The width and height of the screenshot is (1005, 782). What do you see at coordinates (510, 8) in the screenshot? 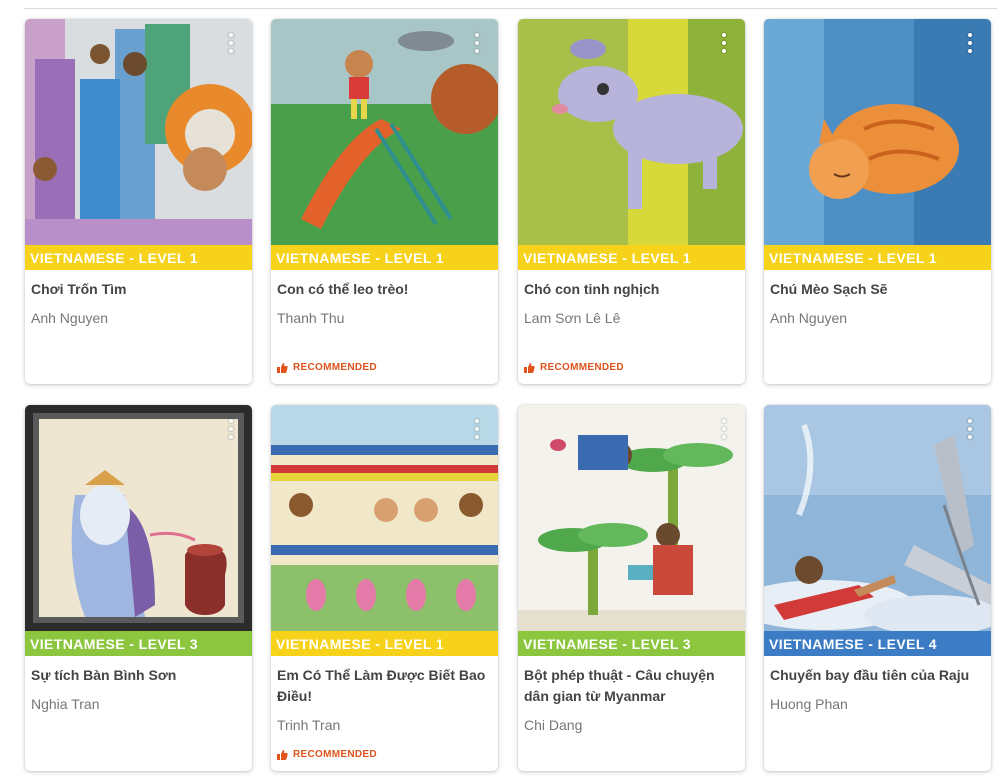
I see `top-divider` at bounding box center [510, 8].